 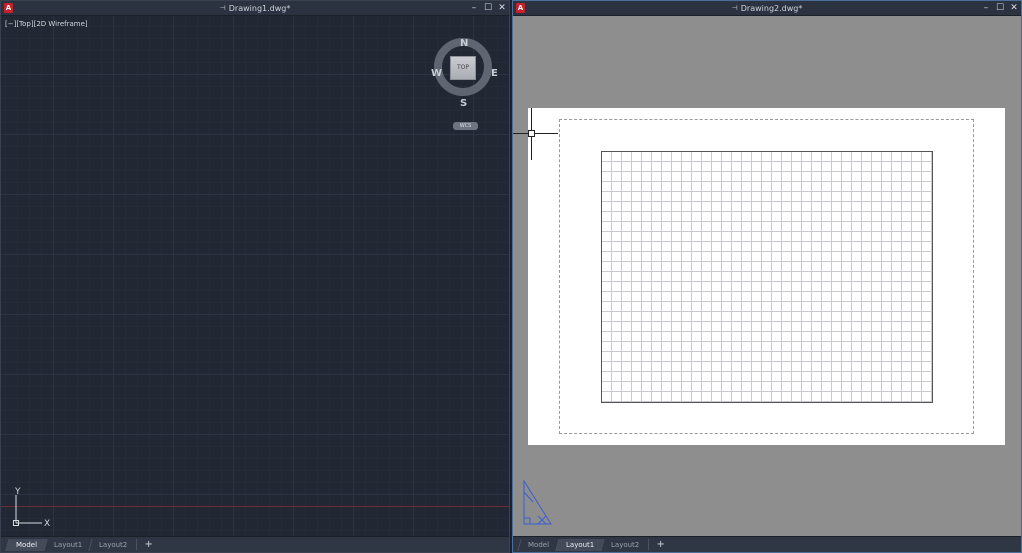 I want to click on compass-west: W, so click(x=436, y=73).